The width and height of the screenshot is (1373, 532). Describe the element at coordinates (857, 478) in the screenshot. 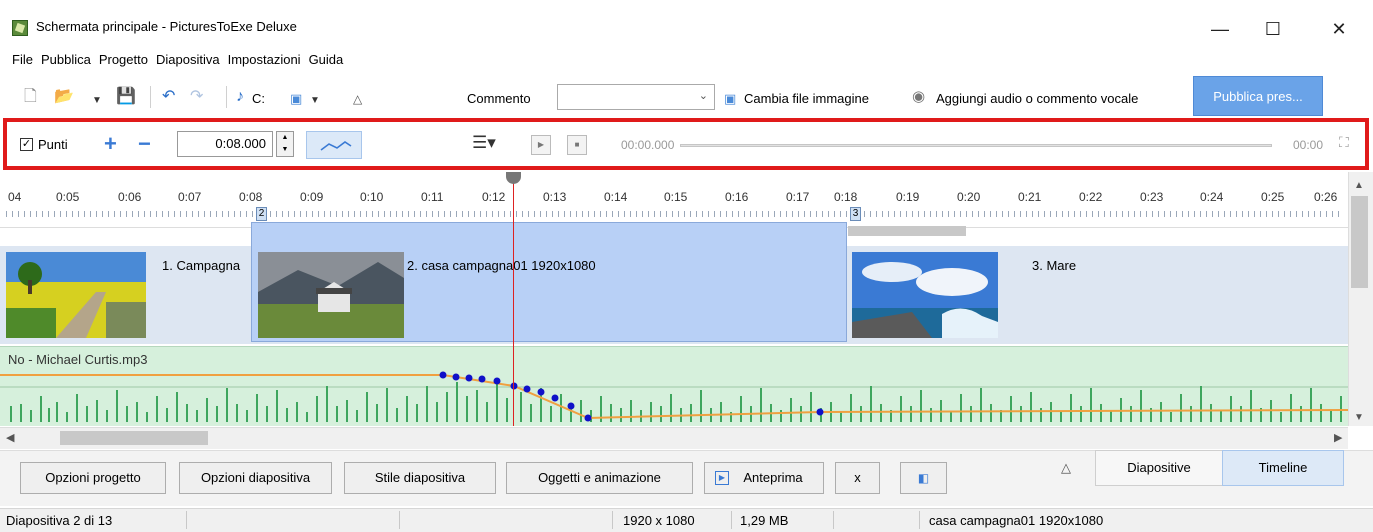

I see `x-button: x` at that location.